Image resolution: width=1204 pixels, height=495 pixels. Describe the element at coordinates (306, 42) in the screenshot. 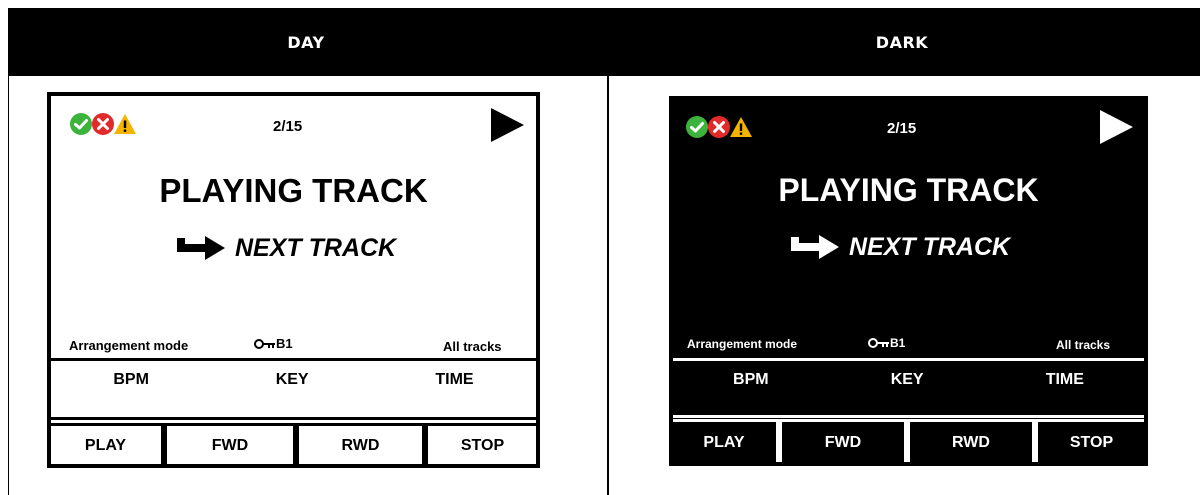

I see `header-day-label: DAY` at that location.